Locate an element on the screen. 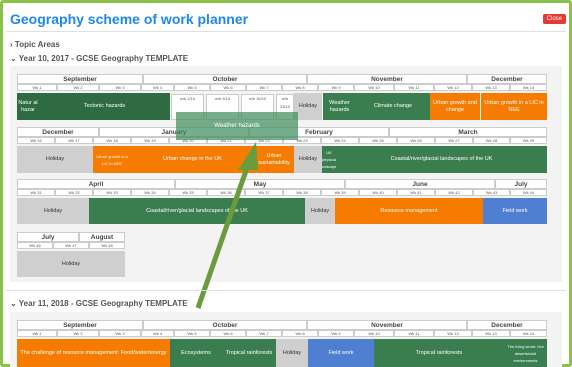 Image resolution: width=572 pixels, height=367 pixels. week-label: Wk 5 is located at coordinates (192, 333).